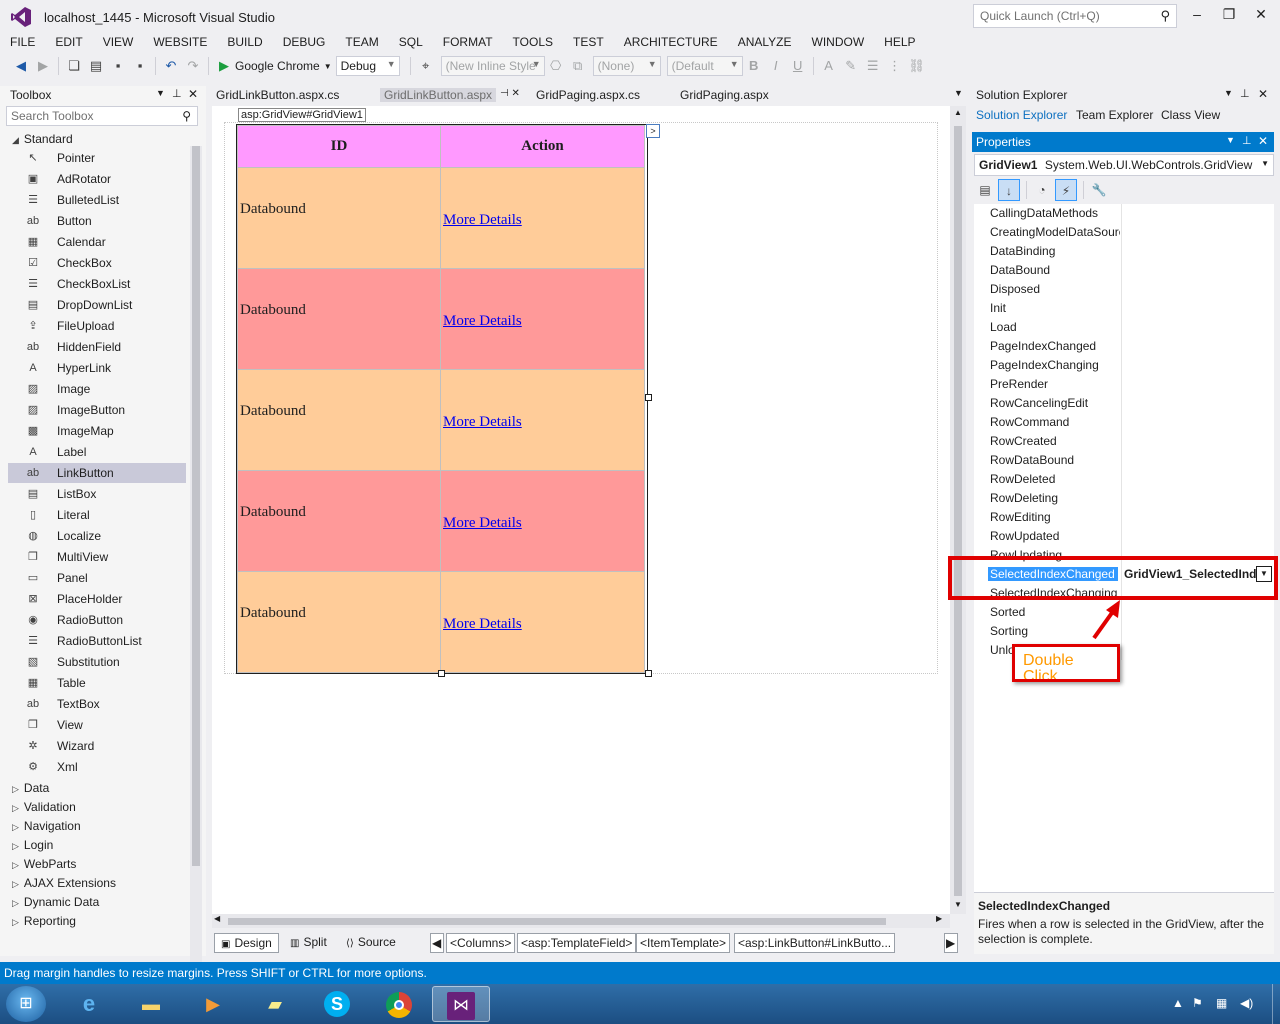 Image resolution: width=1280 pixels, height=1024 pixels. I want to click on toolbox-item-hyperlink: A HyperLink, so click(97, 368).